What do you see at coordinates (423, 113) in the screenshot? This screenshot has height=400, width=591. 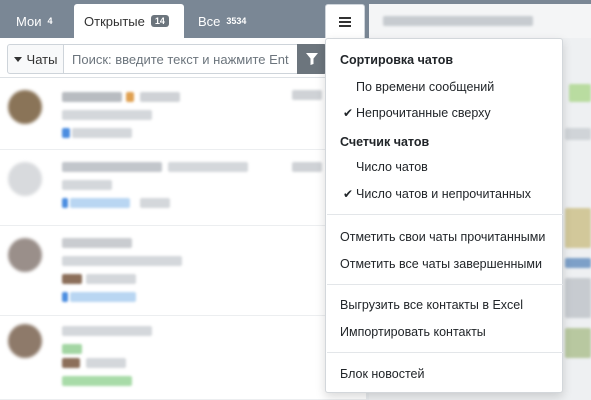 I see `menu-item-label: Непрочитанные сверху` at bounding box center [423, 113].